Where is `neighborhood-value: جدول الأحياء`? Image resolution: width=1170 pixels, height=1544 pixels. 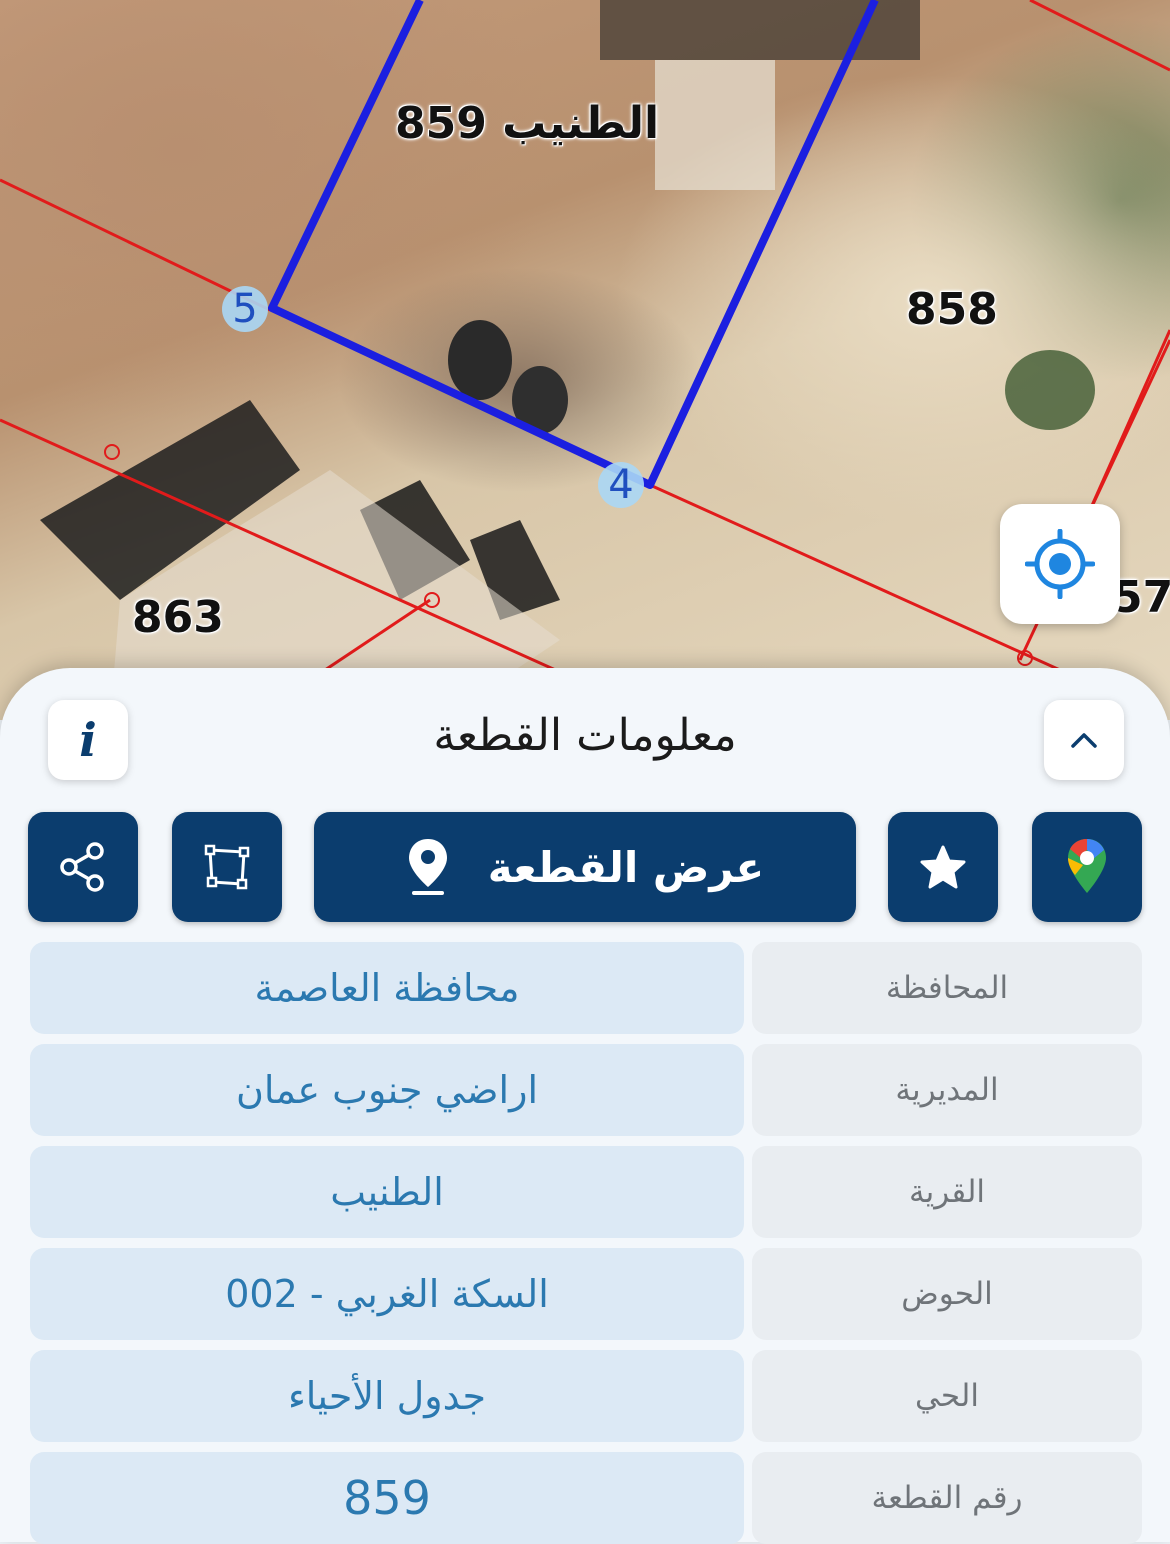
neighborhood-value: جدول الأحياء is located at coordinates (387, 1396).